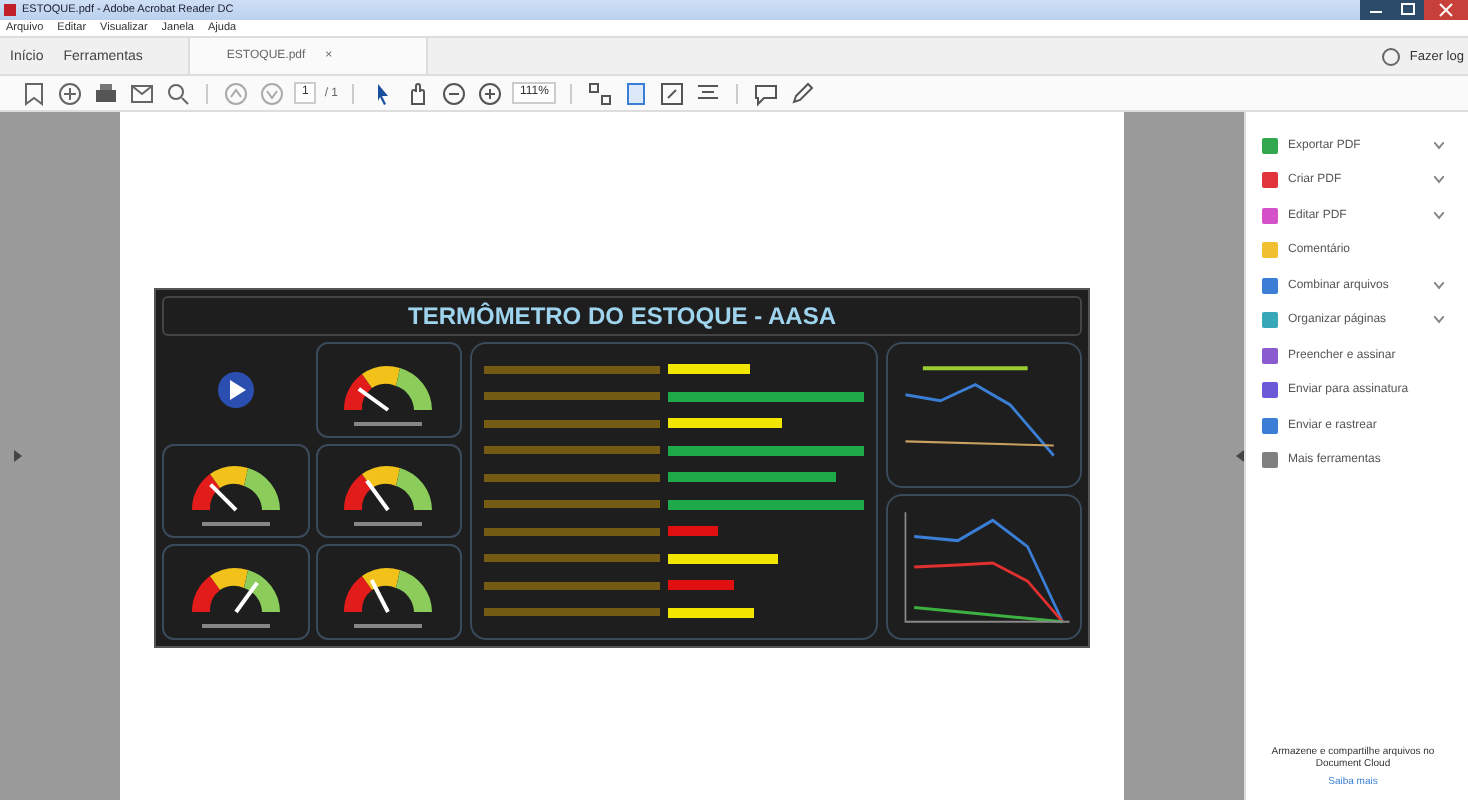 This screenshot has width=1468, height=800. I want to click on mail-icon, so click(142, 93).